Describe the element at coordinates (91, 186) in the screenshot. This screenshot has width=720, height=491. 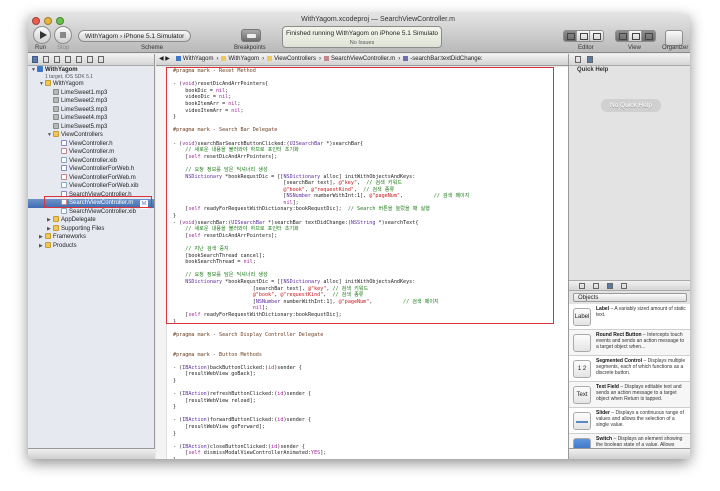
I see `file-tree-item: ViewControllerForWeb.xib` at that location.